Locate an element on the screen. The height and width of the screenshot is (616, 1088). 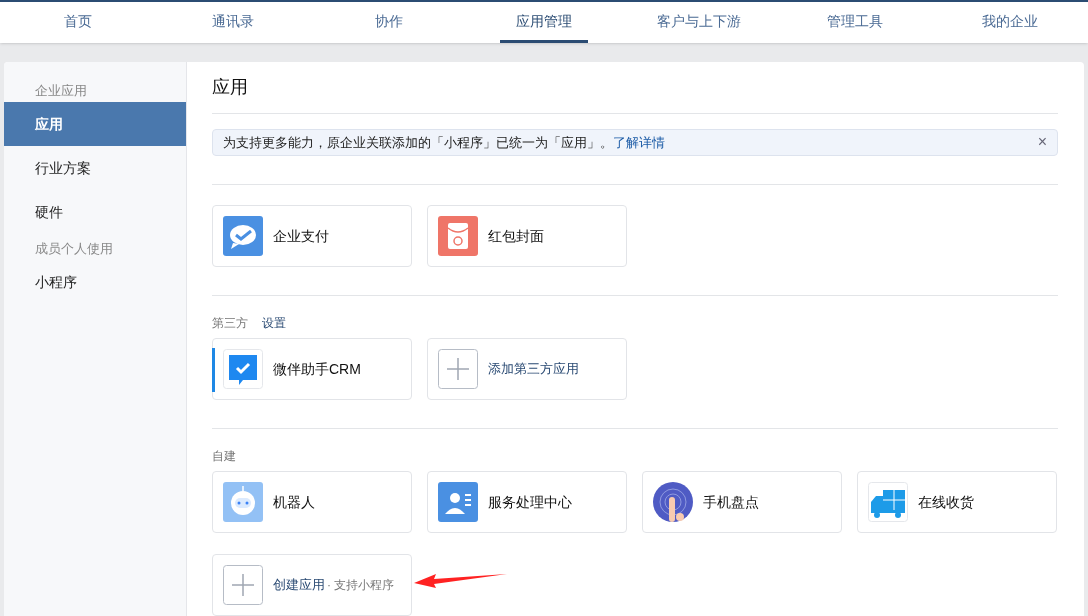
active-indicator is located at coordinates (213, 370).